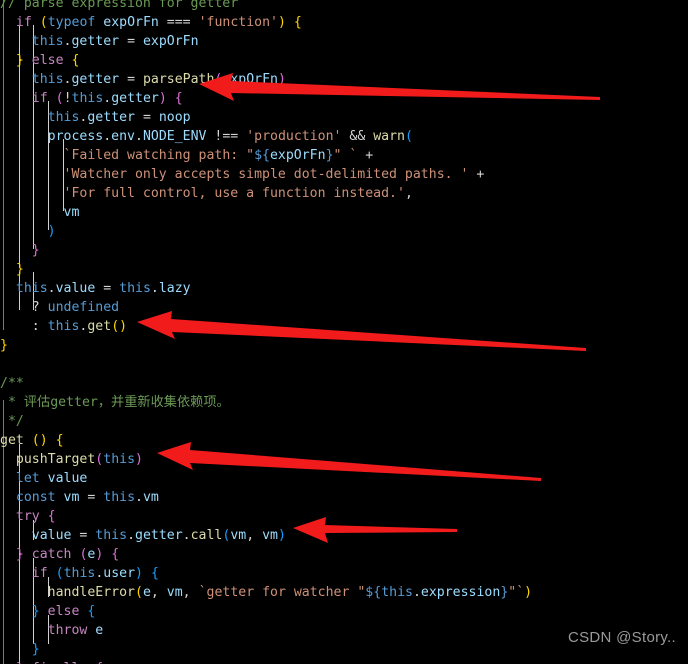  I want to click on csdn-watermark: CSDN @Story.., so click(621, 637).